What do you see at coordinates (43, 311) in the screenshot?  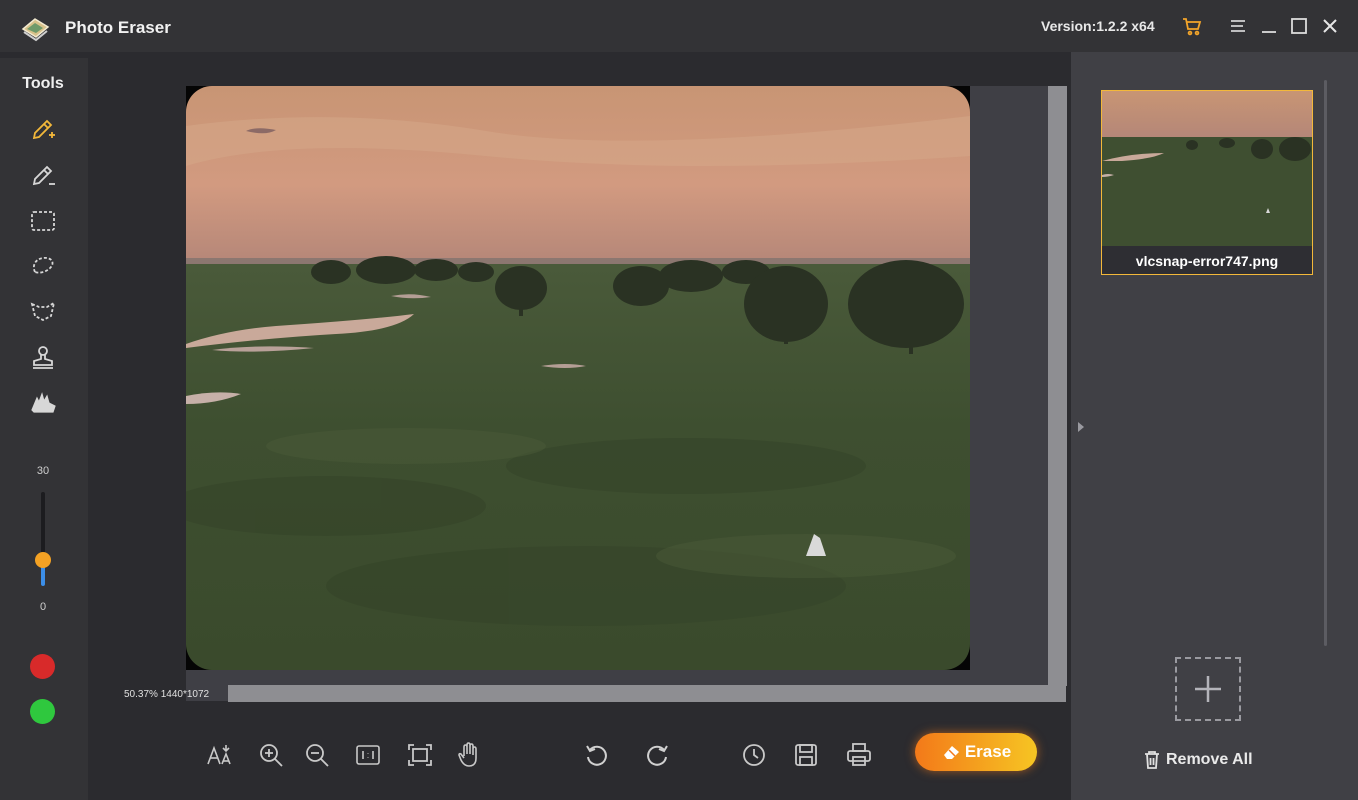 I see `polygon-lasso-tool-icon` at bounding box center [43, 311].